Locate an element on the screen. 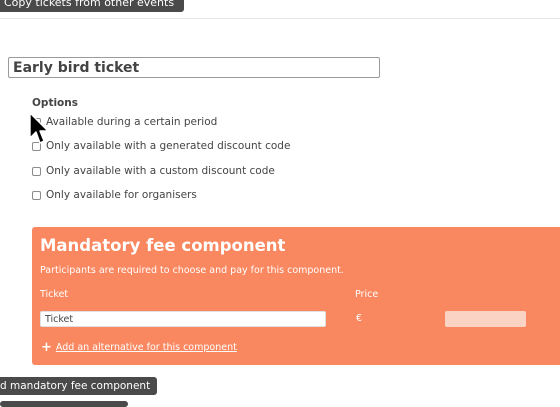 This screenshot has height=407, width=560. ticket-column-header: Ticket is located at coordinates (54, 294).